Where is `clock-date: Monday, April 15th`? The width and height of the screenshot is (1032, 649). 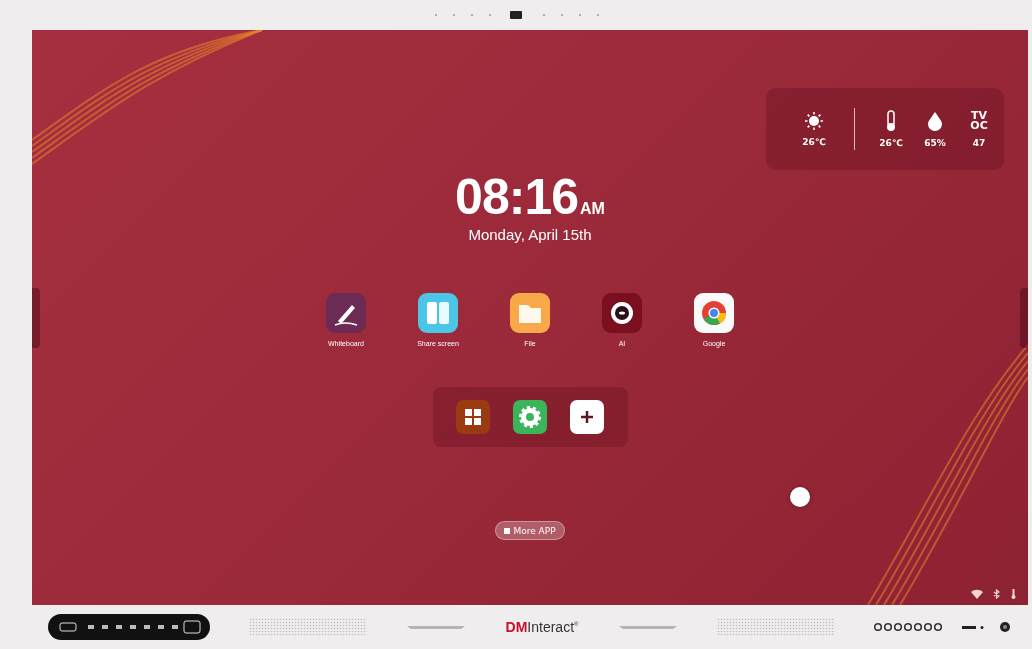 clock-date: Monday, April 15th is located at coordinates (530, 234).